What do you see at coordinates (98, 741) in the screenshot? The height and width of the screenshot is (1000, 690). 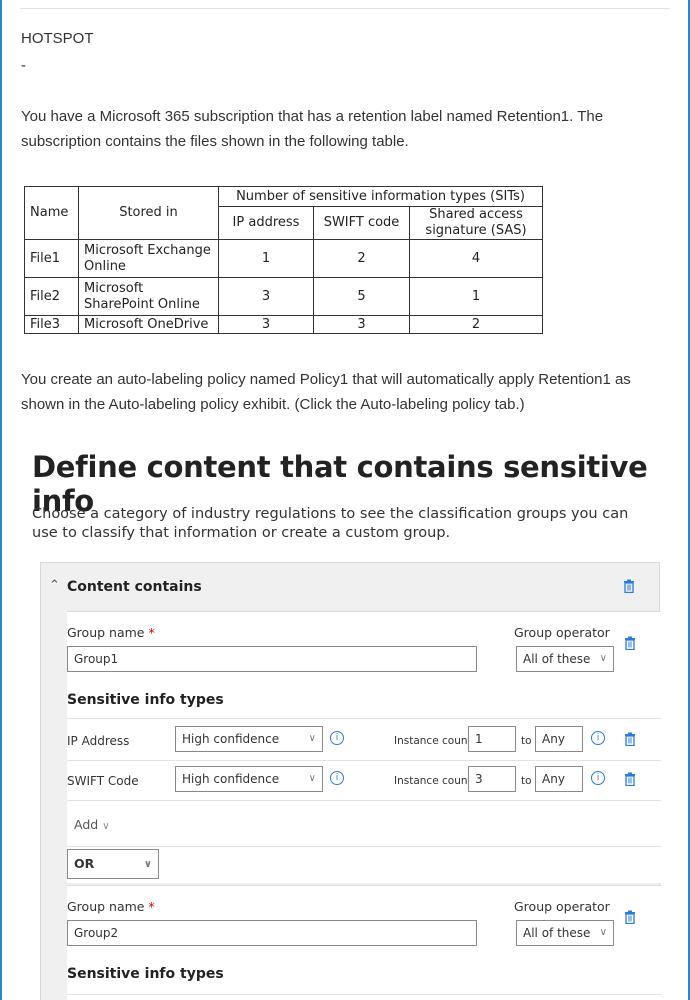 I see `sit-name: IP Address` at bounding box center [98, 741].